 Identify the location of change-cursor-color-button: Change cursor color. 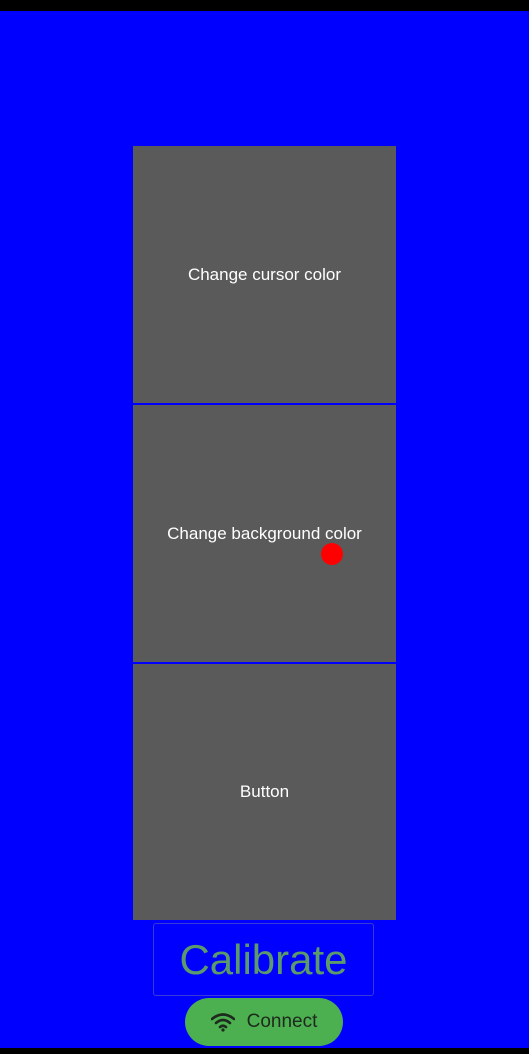
(264, 274).